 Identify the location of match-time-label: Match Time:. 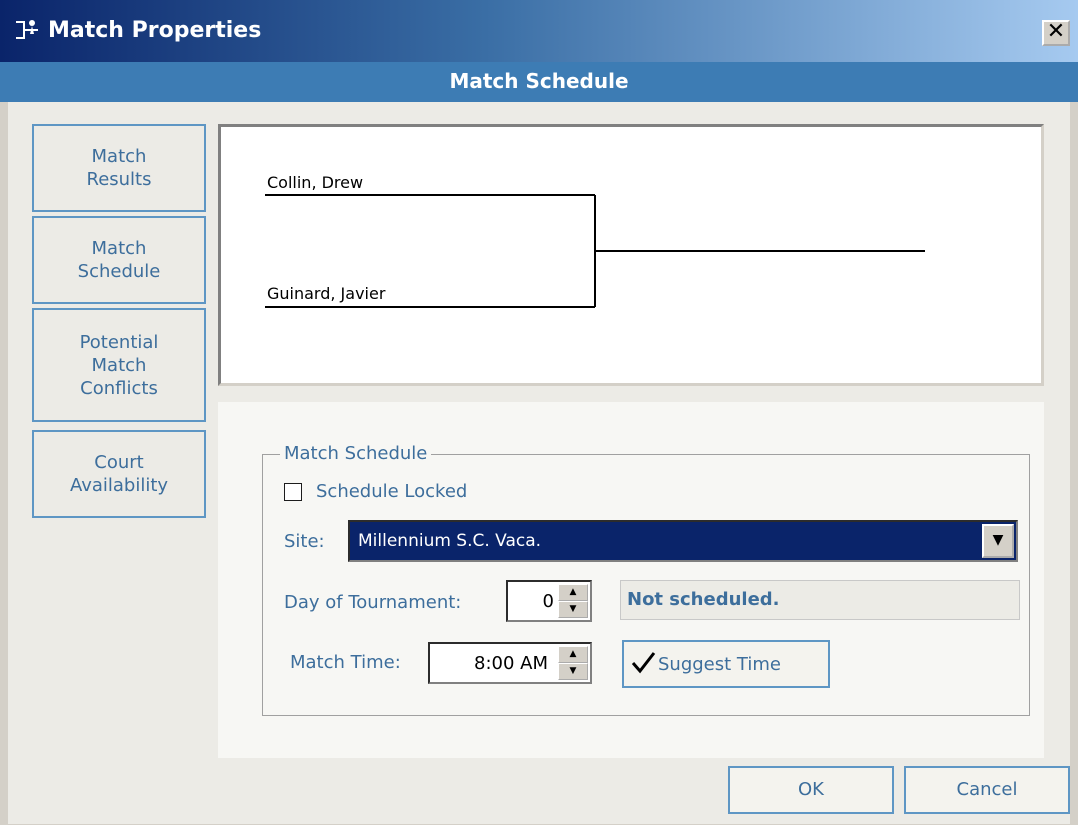
(345, 662).